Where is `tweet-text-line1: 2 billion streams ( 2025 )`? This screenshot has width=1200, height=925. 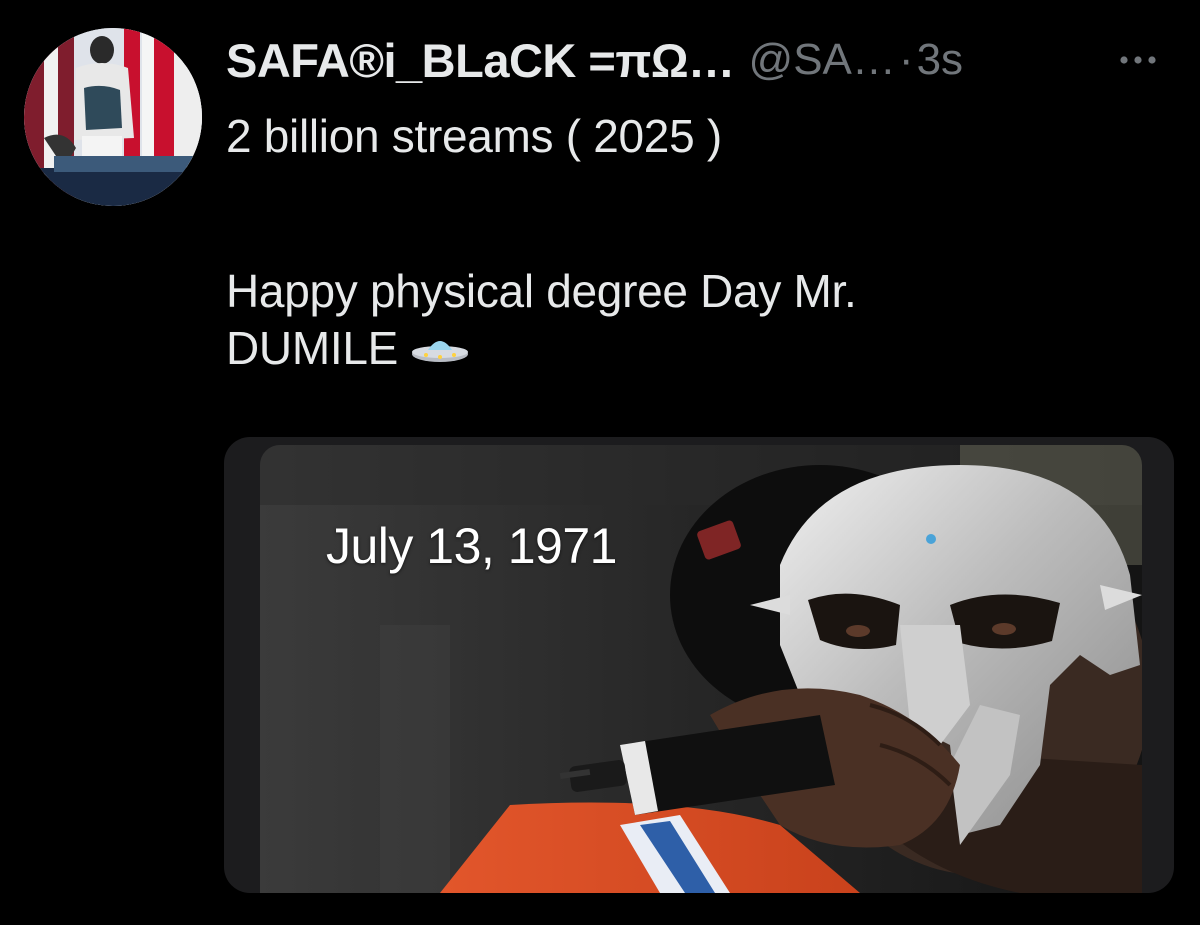
tweet-text-line1: 2 billion streams ( 2025 ) is located at coordinates (474, 136).